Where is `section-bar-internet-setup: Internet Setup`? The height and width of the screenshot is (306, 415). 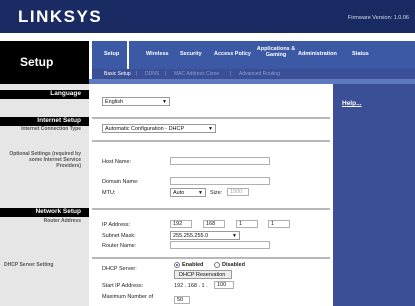
section-bar-internet-setup: Internet Setup is located at coordinates (44, 121).